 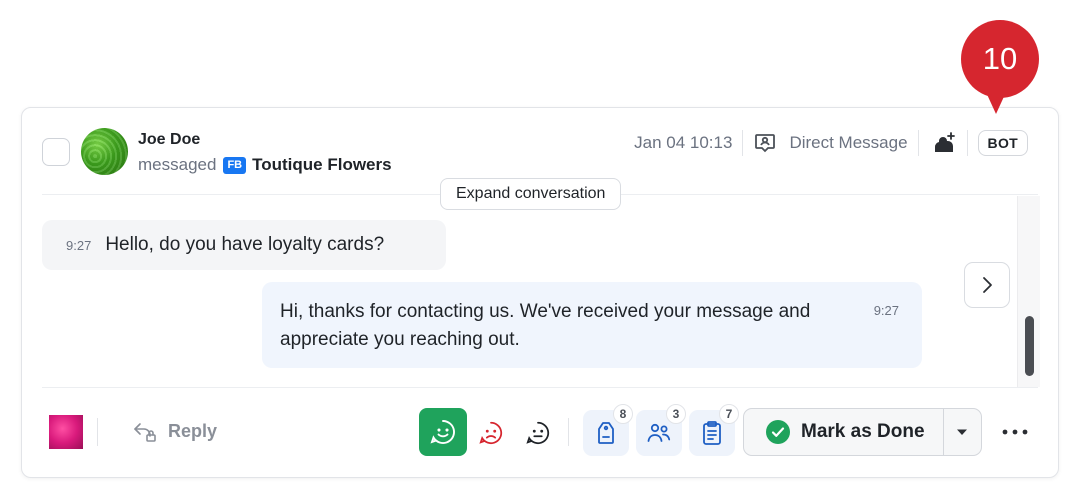 What do you see at coordinates (538, 433) in the screenshot?
I see `neutral-face-icon` at bounding box center [538, 433].